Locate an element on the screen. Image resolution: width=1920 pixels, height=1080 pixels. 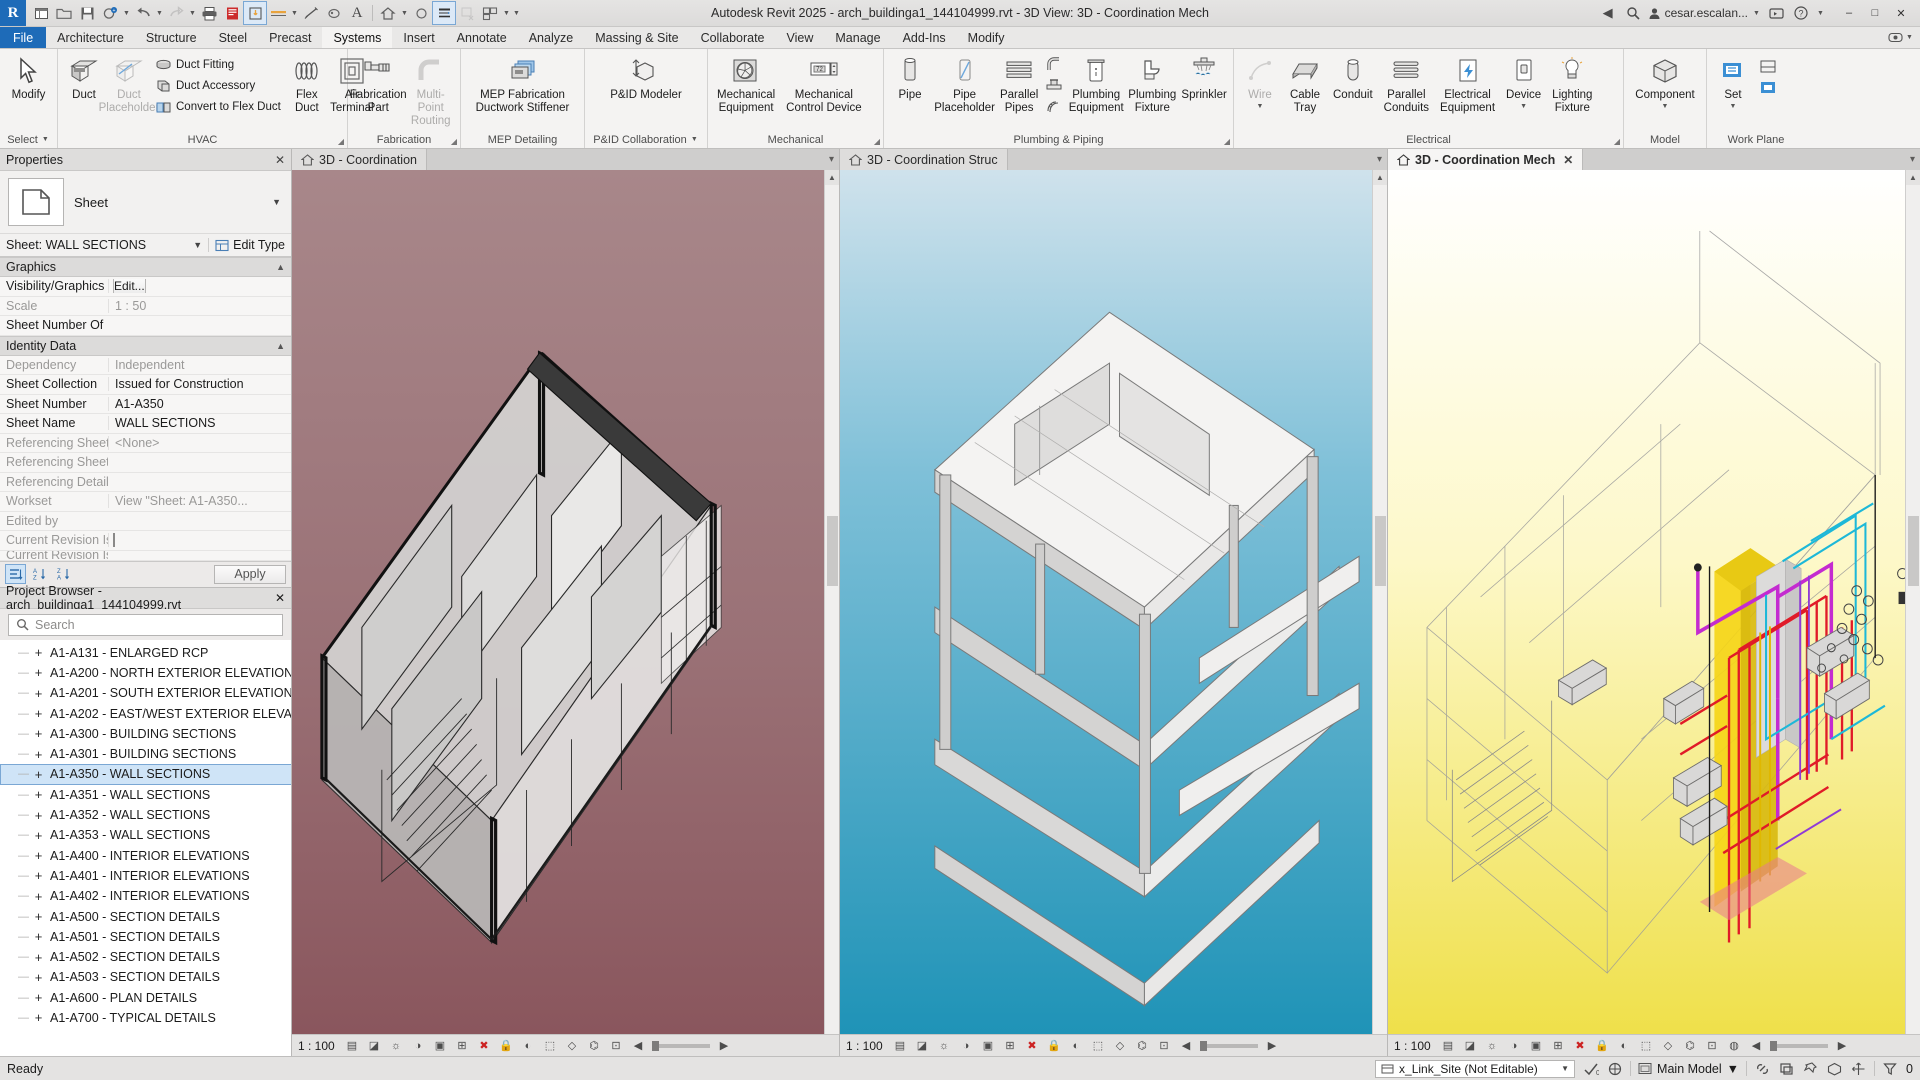
lighting-fixture-button: Lighting Fixture is located at coordinates (1572, 84).